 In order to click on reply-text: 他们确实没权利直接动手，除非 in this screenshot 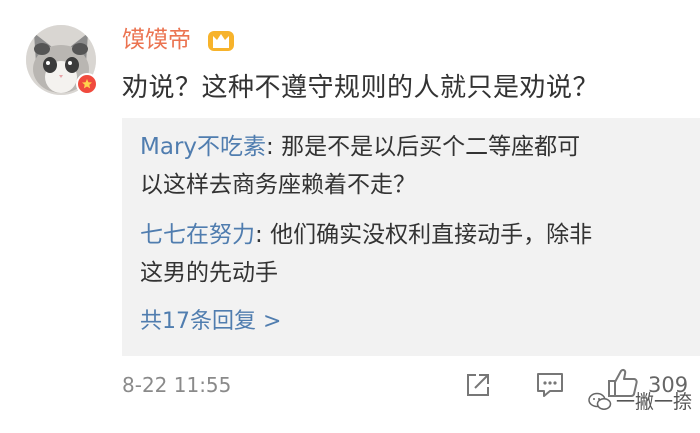, I will do `click(431, 235)`.